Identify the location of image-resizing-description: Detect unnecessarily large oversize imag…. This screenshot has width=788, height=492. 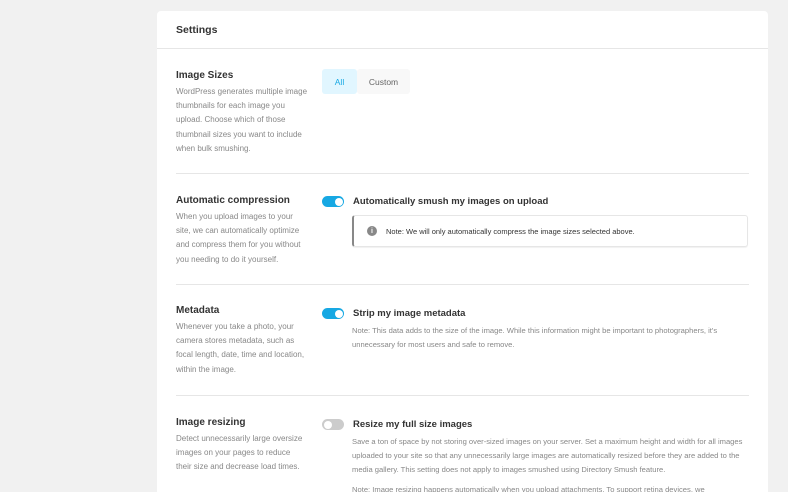
(239, 453).